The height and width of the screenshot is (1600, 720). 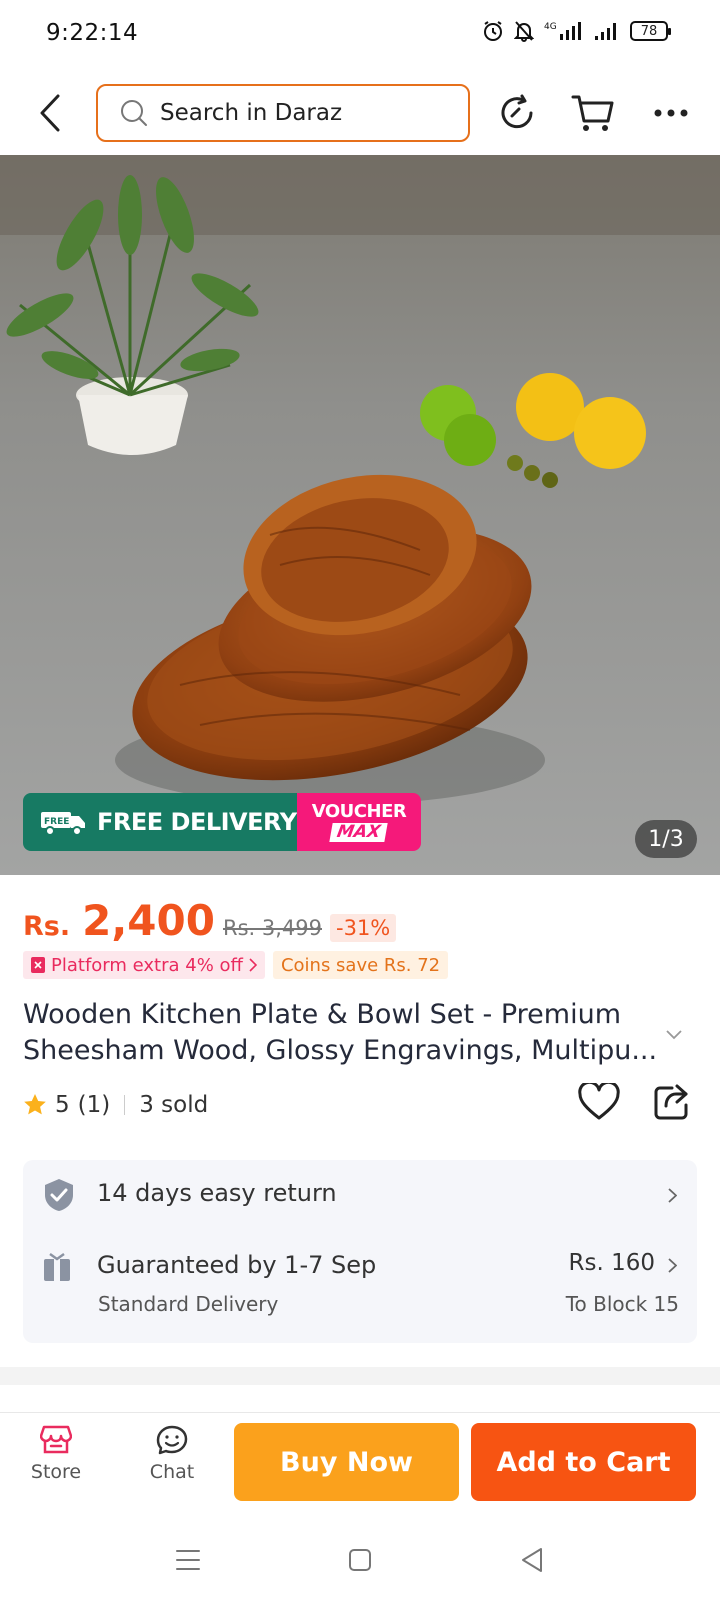 I want to click on max-label: MAX, so click(x=359, y=832).